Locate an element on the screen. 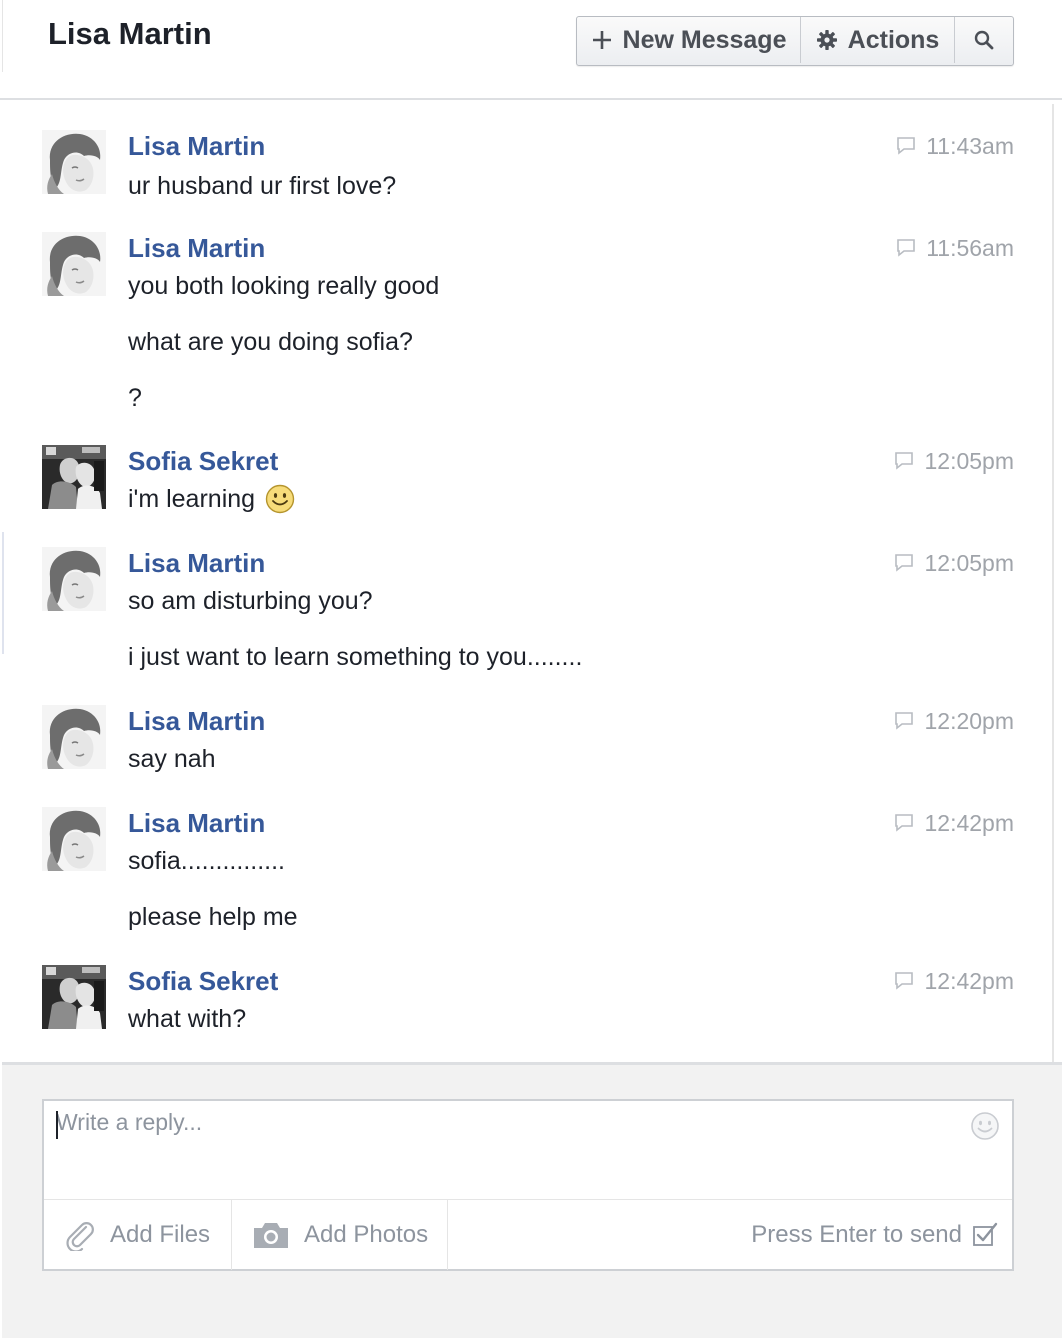 The height and width of the screenshot is (1338, 1062). message-group: Lisa Martin 12:20pm say nah is located at coordinates (528, 740).